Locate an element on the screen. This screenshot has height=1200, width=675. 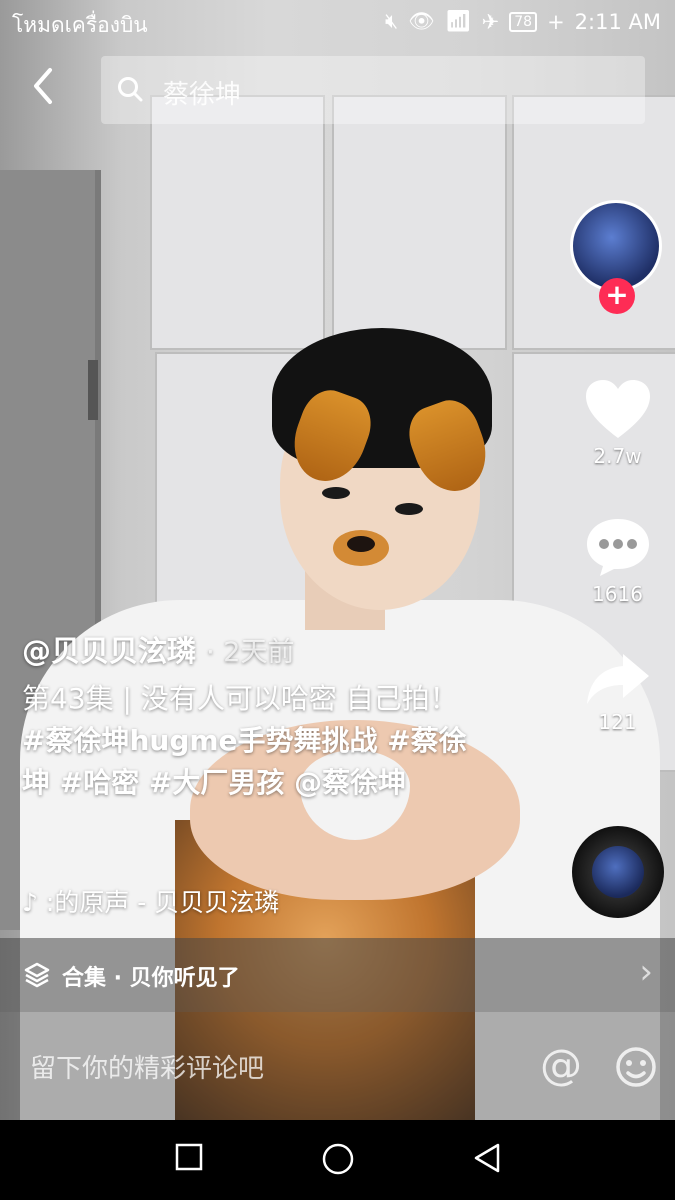
follow-button: + is located at coordinates (617, 296).